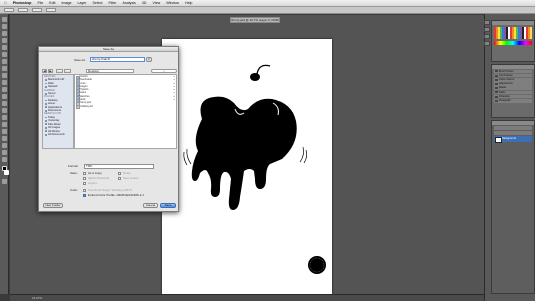  I want to click on color-ramp, so click(513, 43).